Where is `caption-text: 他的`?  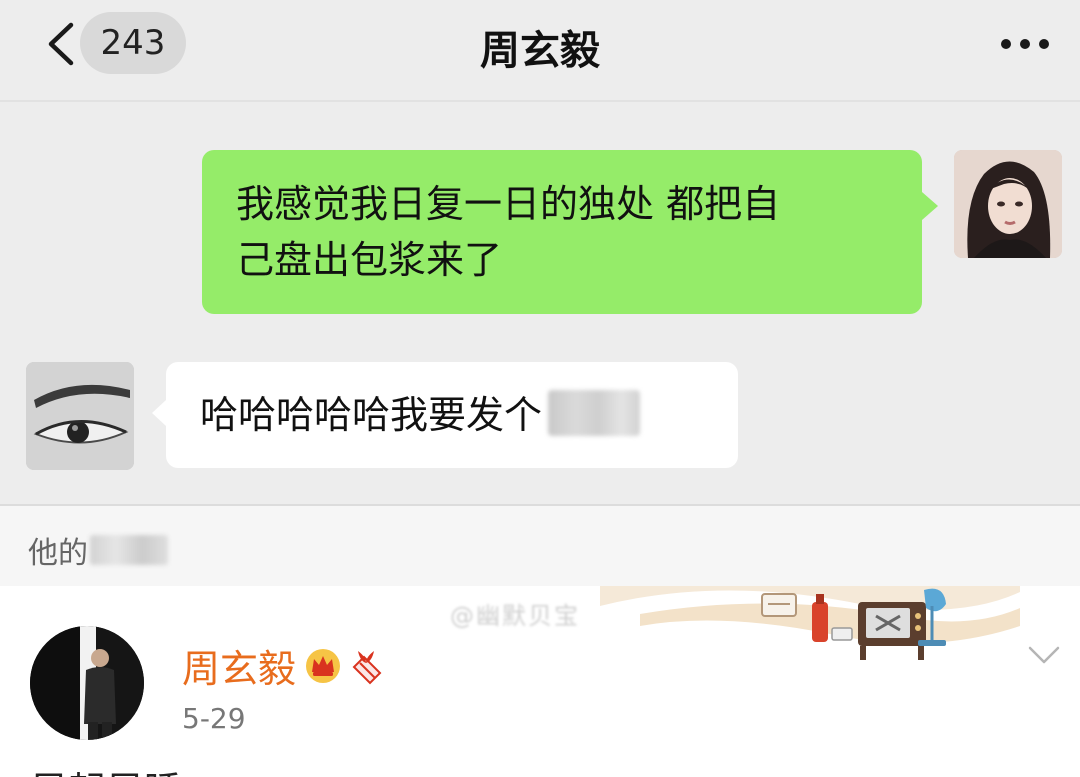
caption-text: 他的 is located at coordinates (58, 553).